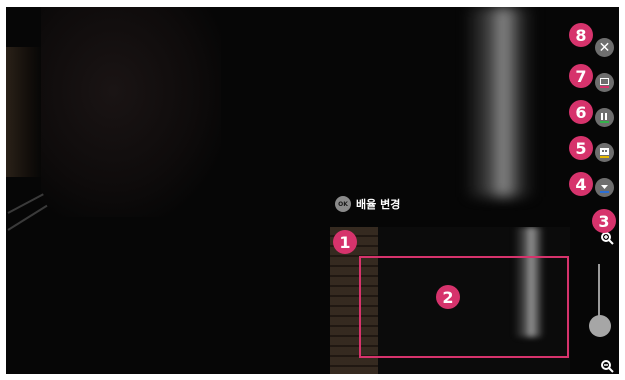 This screenshot has width=625, height=380. What do you see at coordinates (581, 35) in the screenshot?
I see `marker-8: 8` at bounding box center [581, 35].